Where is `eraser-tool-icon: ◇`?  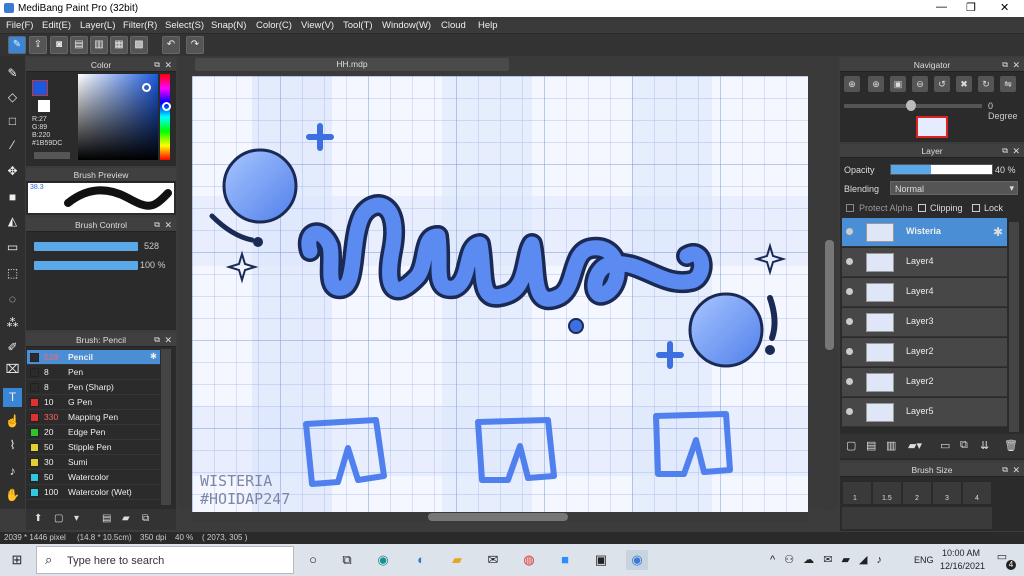
eraser-tool-icon: ◇ is located at coordinates (12, 97).